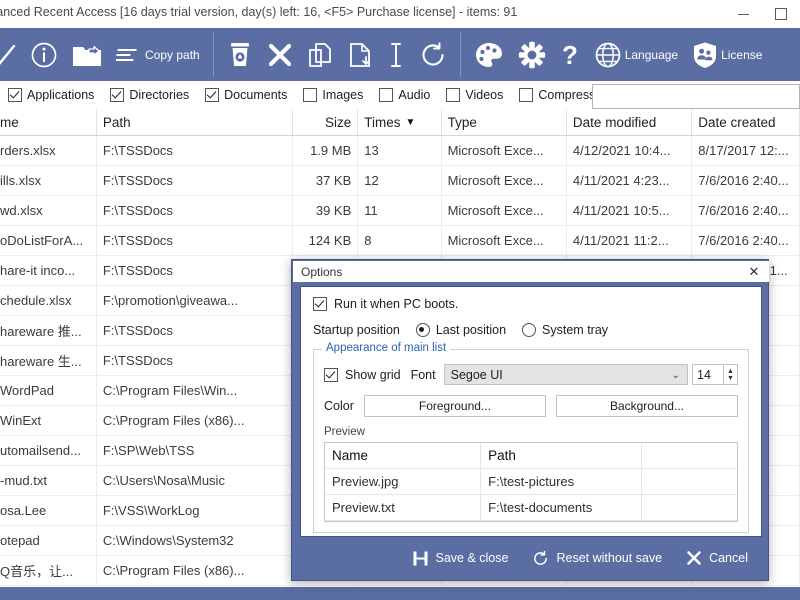 Image resolution: width=800 pixels, height=600 pixels. What do you see at coordinates (529, 330) in the screenshot?
I see `radio-system-tray-indicator` at bounding box center [529, 330].